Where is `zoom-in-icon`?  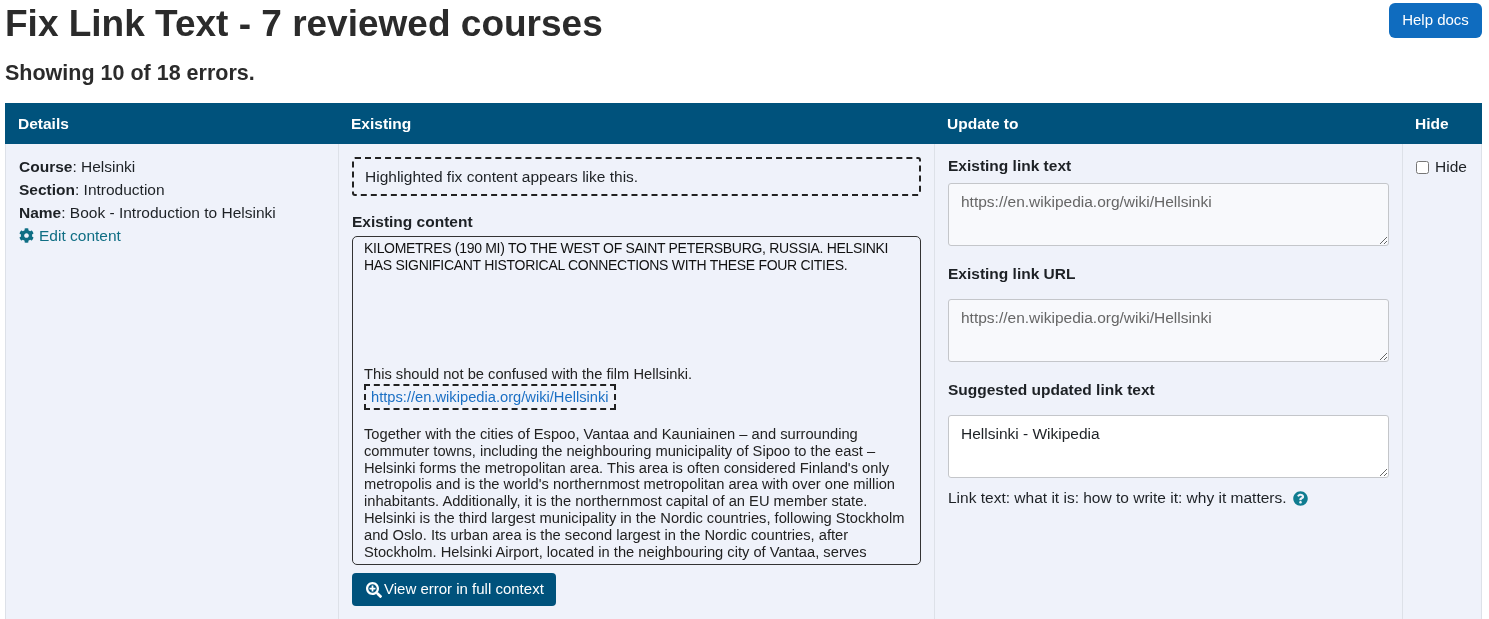
zoom-in-icon is located at coordinates (374, 589).